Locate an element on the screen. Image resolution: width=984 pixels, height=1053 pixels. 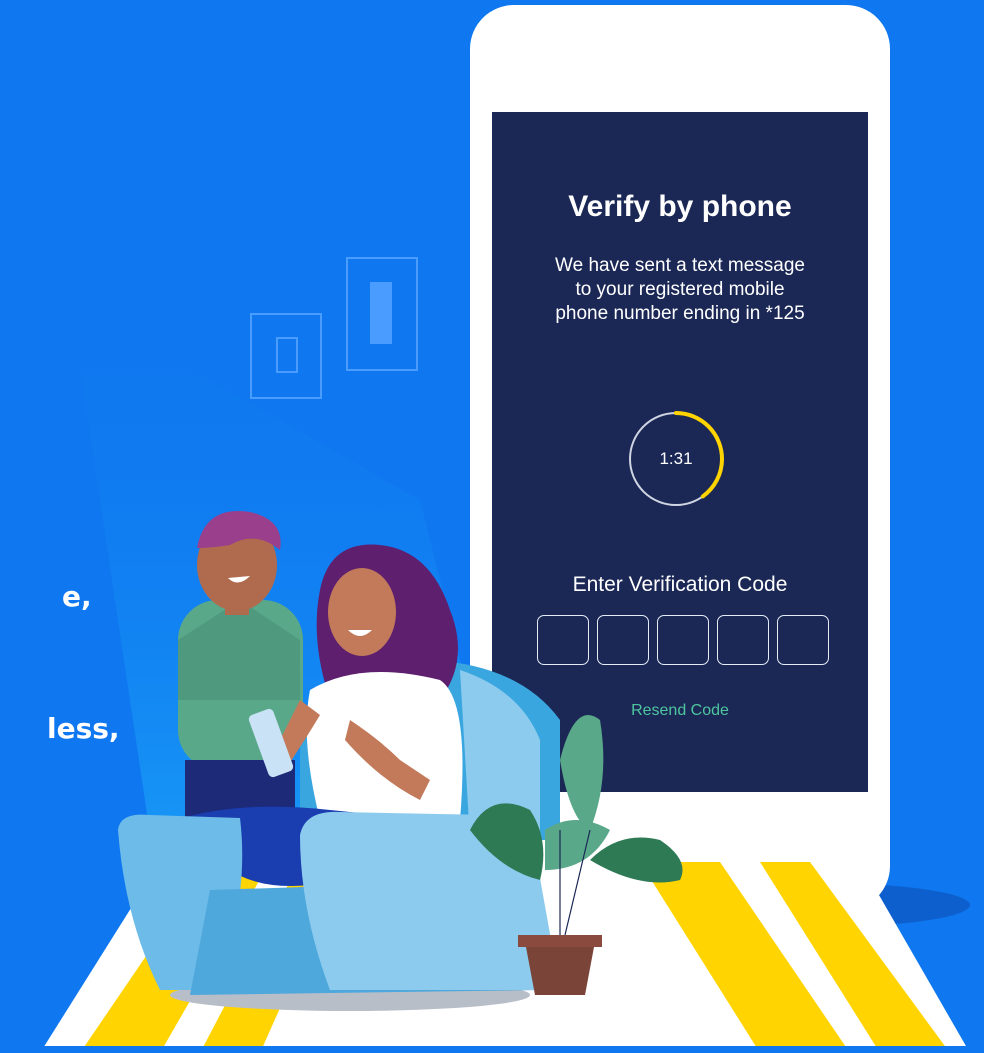
code-label: Enter Verification Code is located at coordinates (680, 584).